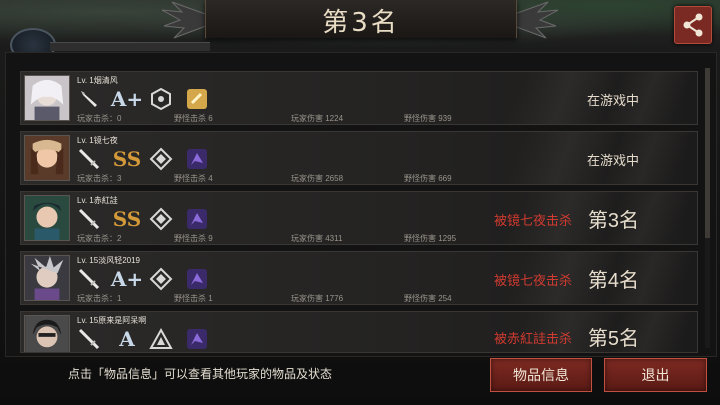  What do you see at coordinates (317, 178) in the screenshot?
I see `player-damage: 玩家伤害 2658` at bounding box center [317, 178].